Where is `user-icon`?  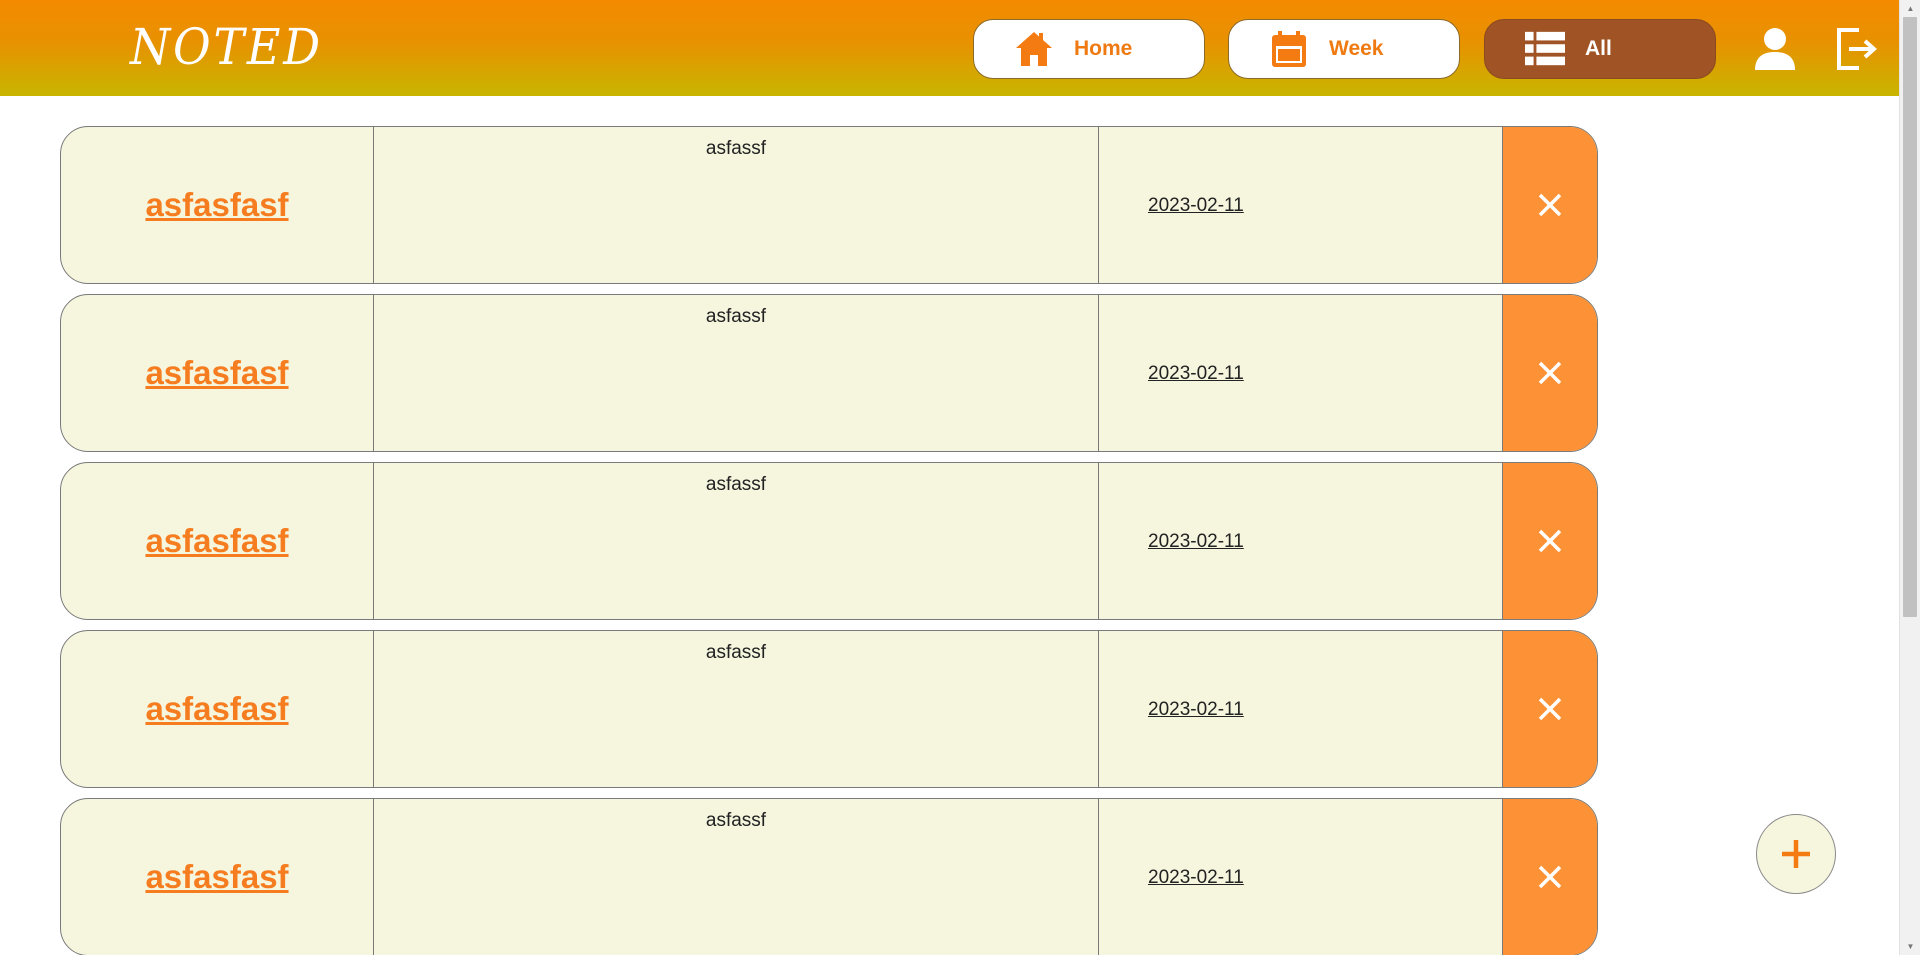 user-icon is located at coordinates (1775, 49).